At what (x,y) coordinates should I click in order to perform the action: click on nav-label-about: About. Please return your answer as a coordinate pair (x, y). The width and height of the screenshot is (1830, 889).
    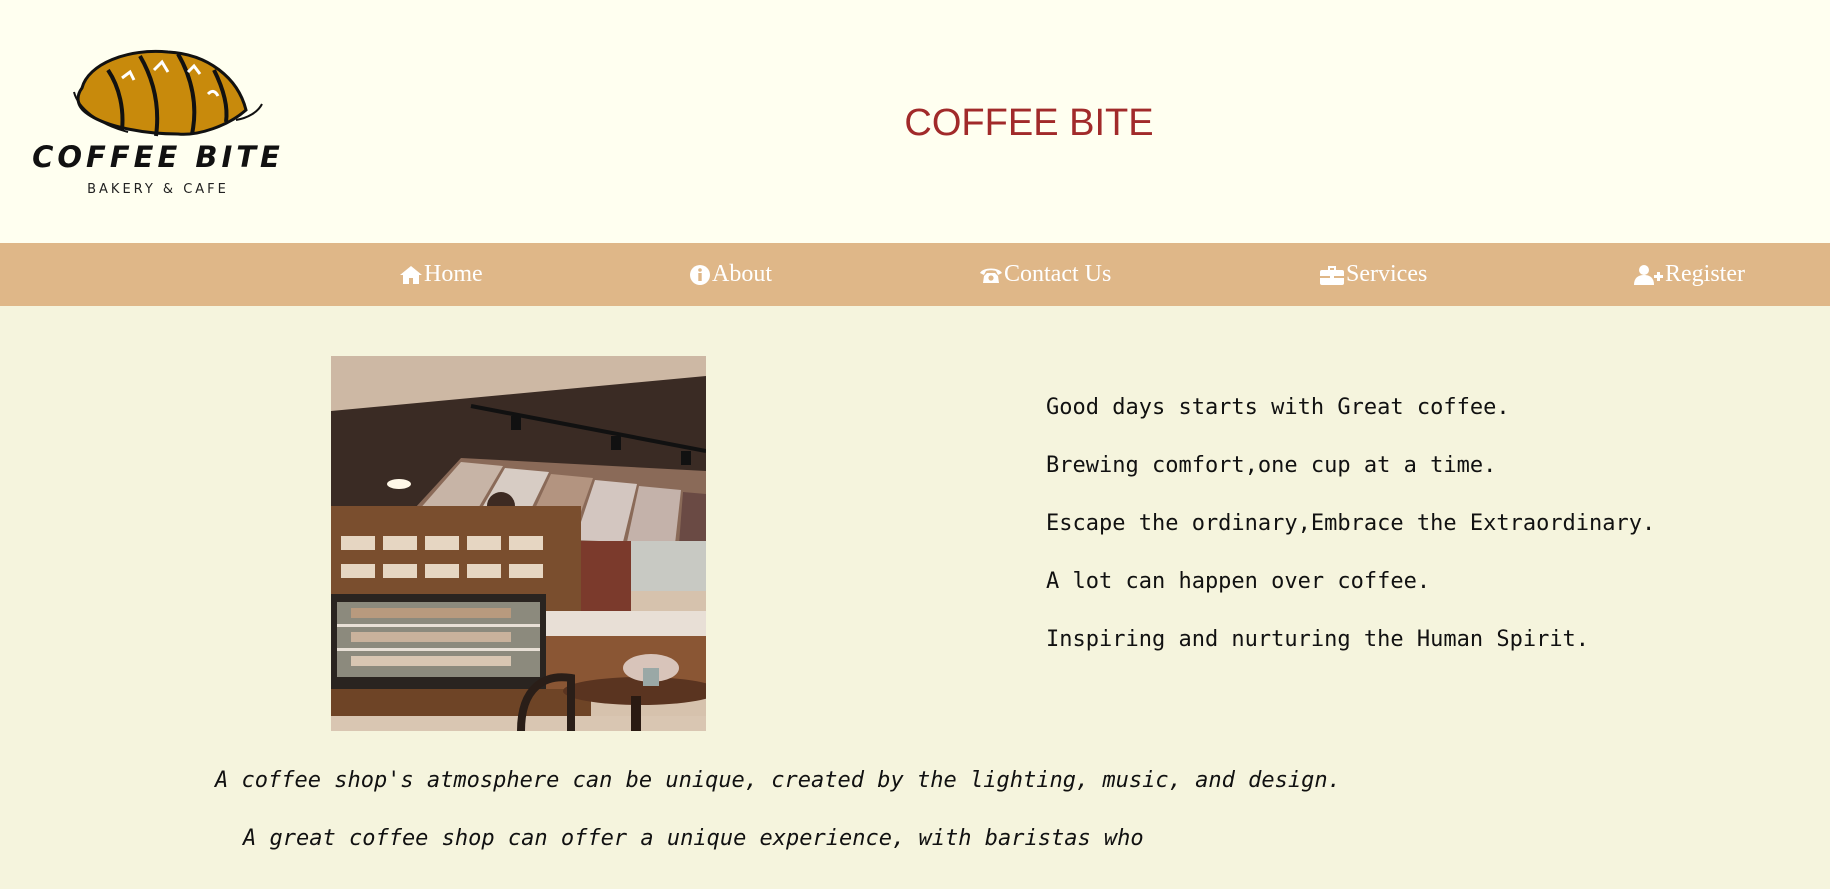
    Looking at the image, I should click on (742, 274).